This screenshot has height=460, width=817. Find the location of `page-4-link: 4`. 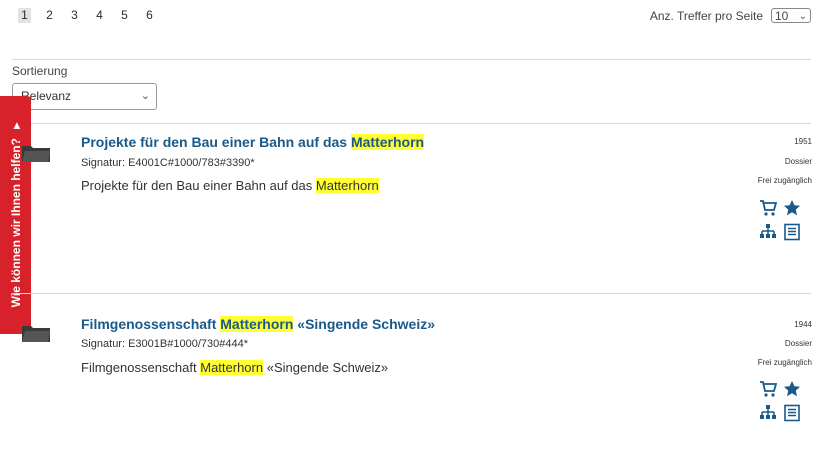

page-4-link: 4 is located at coordinates (99, 15).